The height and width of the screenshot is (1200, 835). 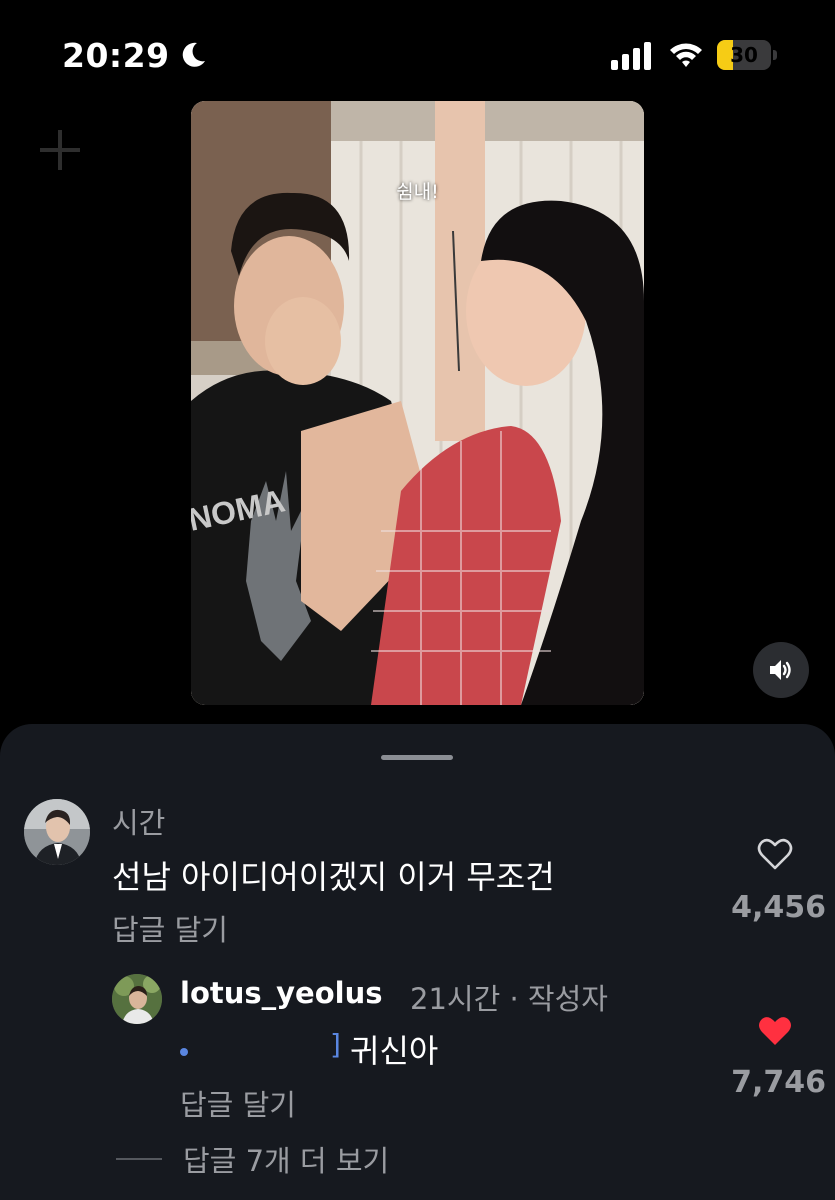 I want to click on divider, so click(x=139, y=1159).